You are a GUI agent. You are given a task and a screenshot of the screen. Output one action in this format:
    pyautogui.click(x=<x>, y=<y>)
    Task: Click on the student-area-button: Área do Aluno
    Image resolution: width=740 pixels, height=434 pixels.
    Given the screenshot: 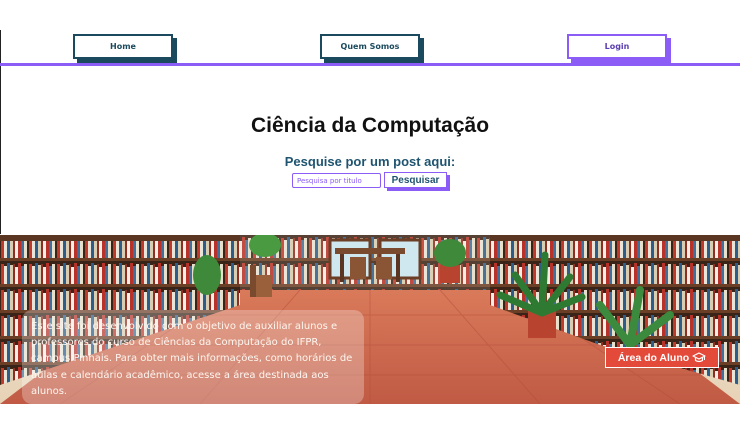 What is the action you would take?
    pyautogui.click(x=662, y=357)
    